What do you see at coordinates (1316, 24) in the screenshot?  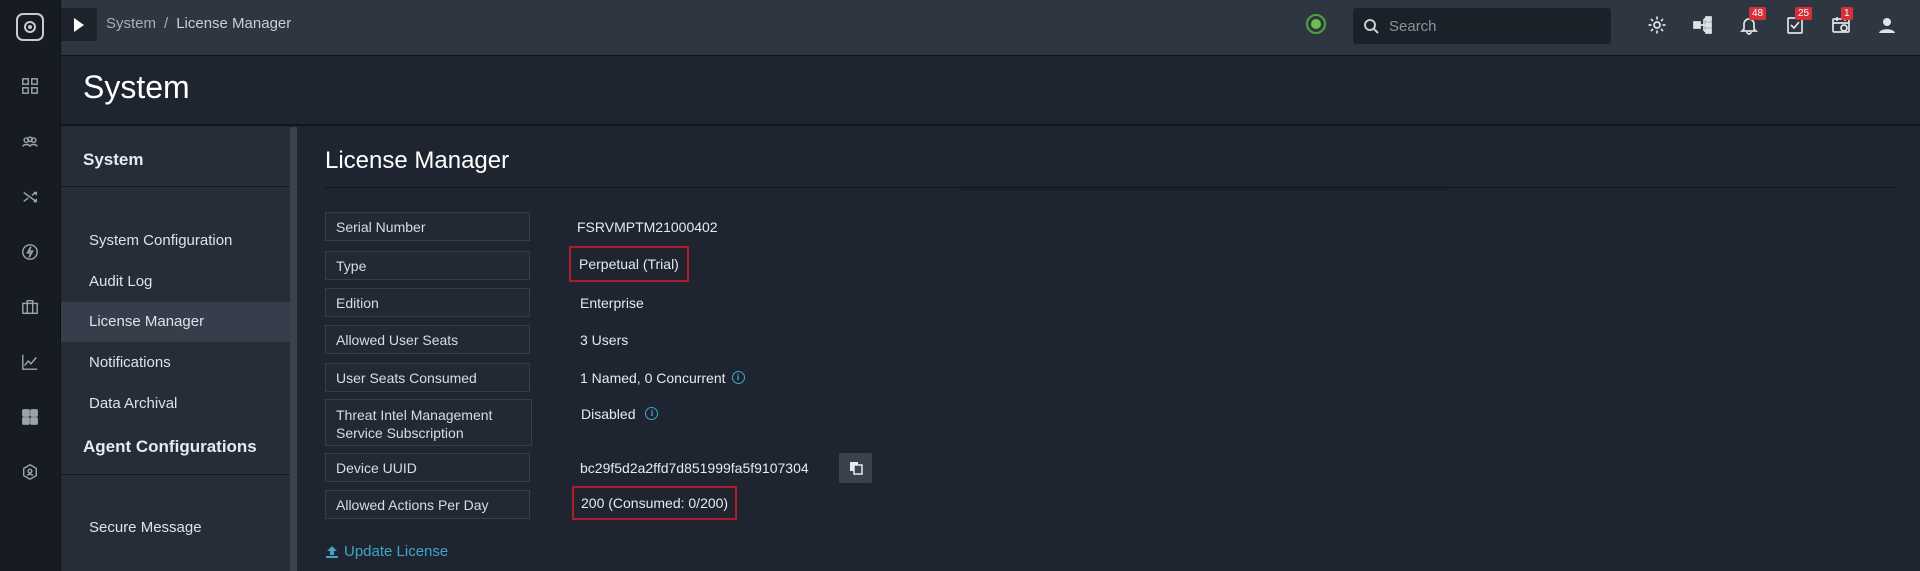 I see `status-indicator-icon` at bounding box center [1316, 24].